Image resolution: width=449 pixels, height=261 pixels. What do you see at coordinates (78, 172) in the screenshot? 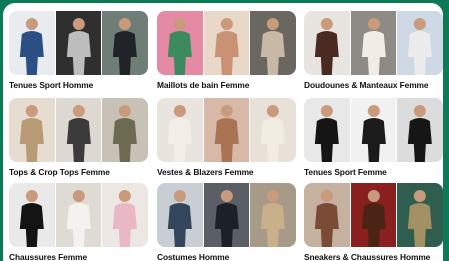
I see `board-title: Tops & Crop Tops Femme` at bounding box center [78, 172].